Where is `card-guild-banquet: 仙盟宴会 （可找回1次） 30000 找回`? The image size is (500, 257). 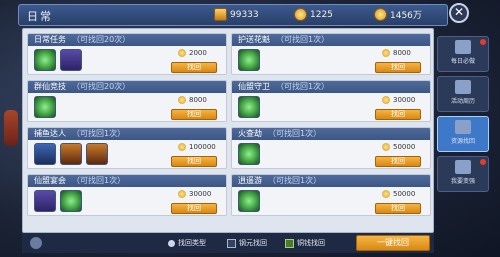 card-guild-banquet: 仙盟宴会 （可找回1次） 30000 找回 is located at coordinates (127, 195).